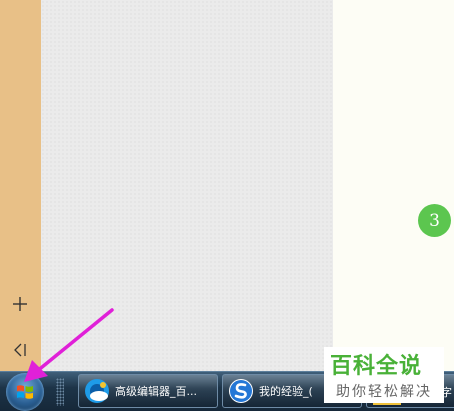  I want to click on baike-watermark: 百科全说 助你轻松解决, so click(384, 375).